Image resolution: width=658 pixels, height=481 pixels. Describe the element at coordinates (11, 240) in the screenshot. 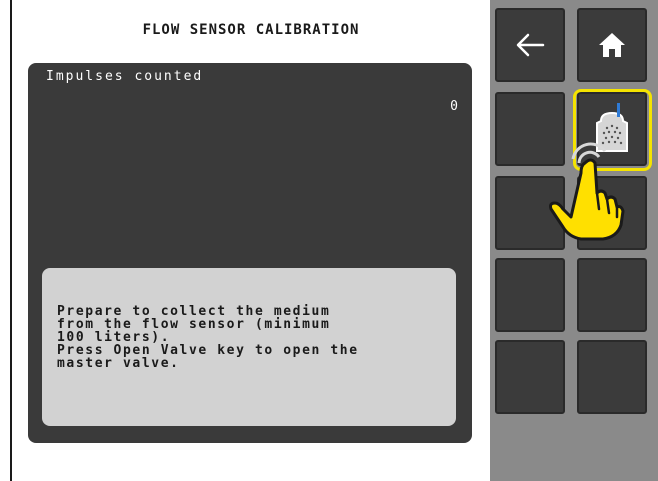

I see `screen-left-border` at that location.